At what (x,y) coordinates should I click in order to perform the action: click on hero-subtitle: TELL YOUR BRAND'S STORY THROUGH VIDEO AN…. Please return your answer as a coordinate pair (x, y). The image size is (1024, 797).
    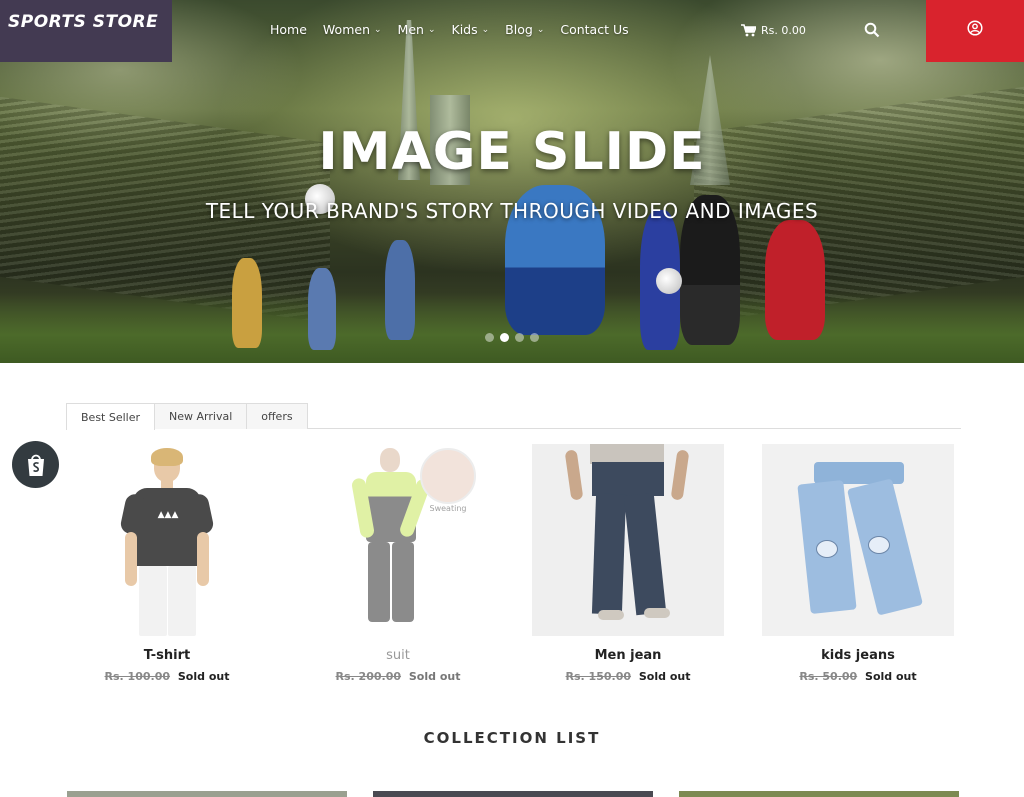
    Looking at the image, I should click on (512, 211).